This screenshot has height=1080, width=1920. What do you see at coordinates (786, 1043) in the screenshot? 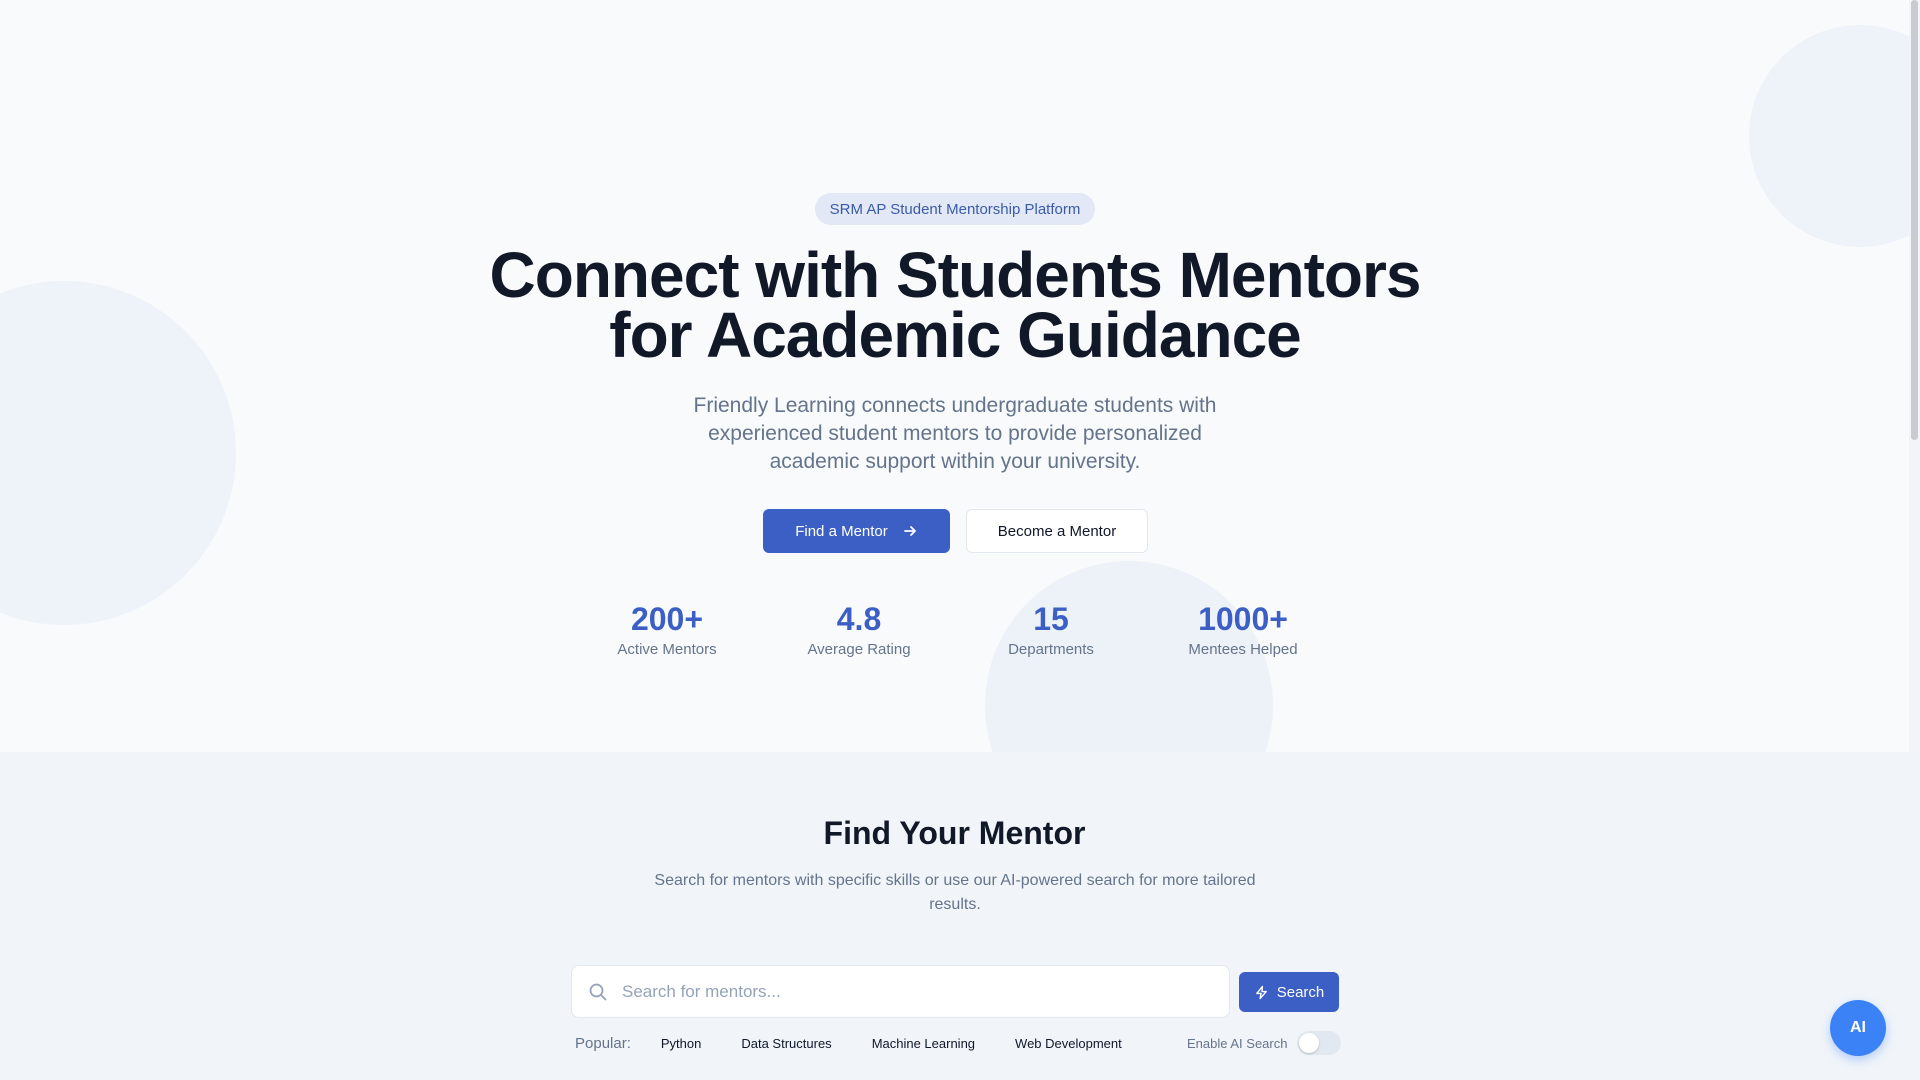
I see `tag-data-structures: Data Structures` at bounding box center [786, 1043].